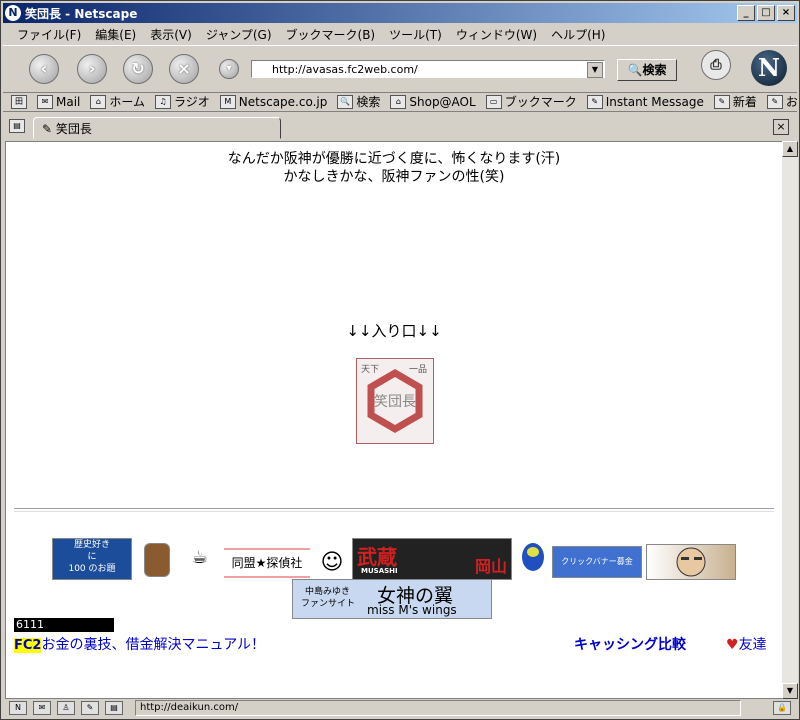  I want to click on banner-click-donation: クリックバナー募金, so click(597, 562).